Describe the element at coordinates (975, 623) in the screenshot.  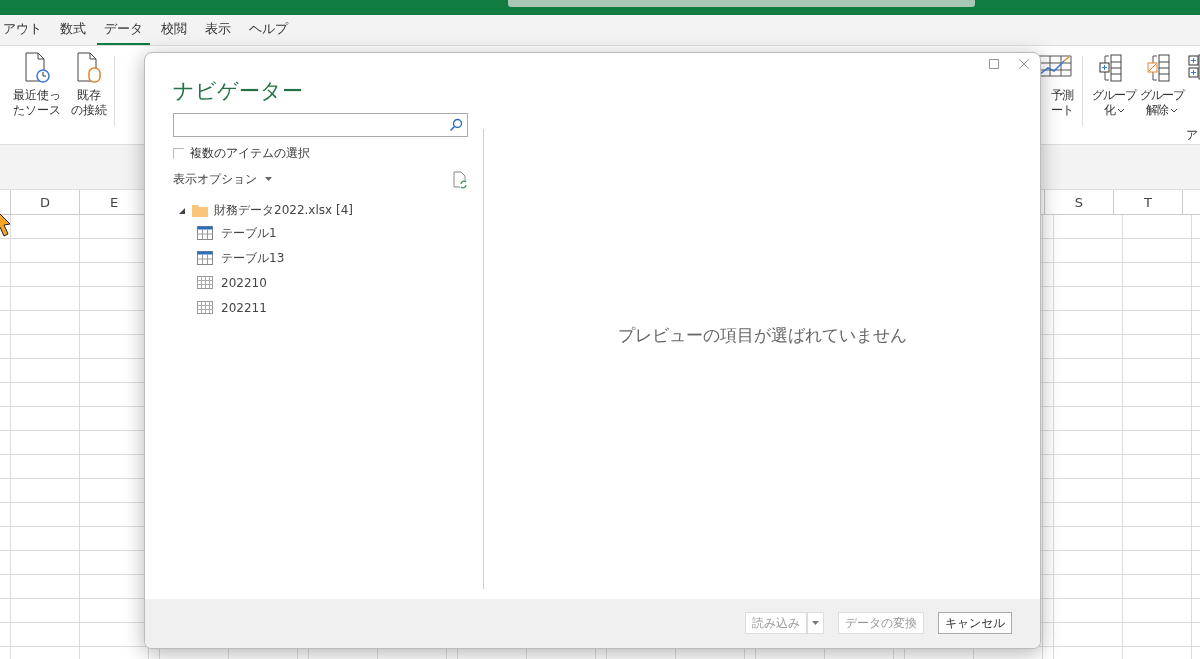
I see `dialog-button: キャンセル` at that location.